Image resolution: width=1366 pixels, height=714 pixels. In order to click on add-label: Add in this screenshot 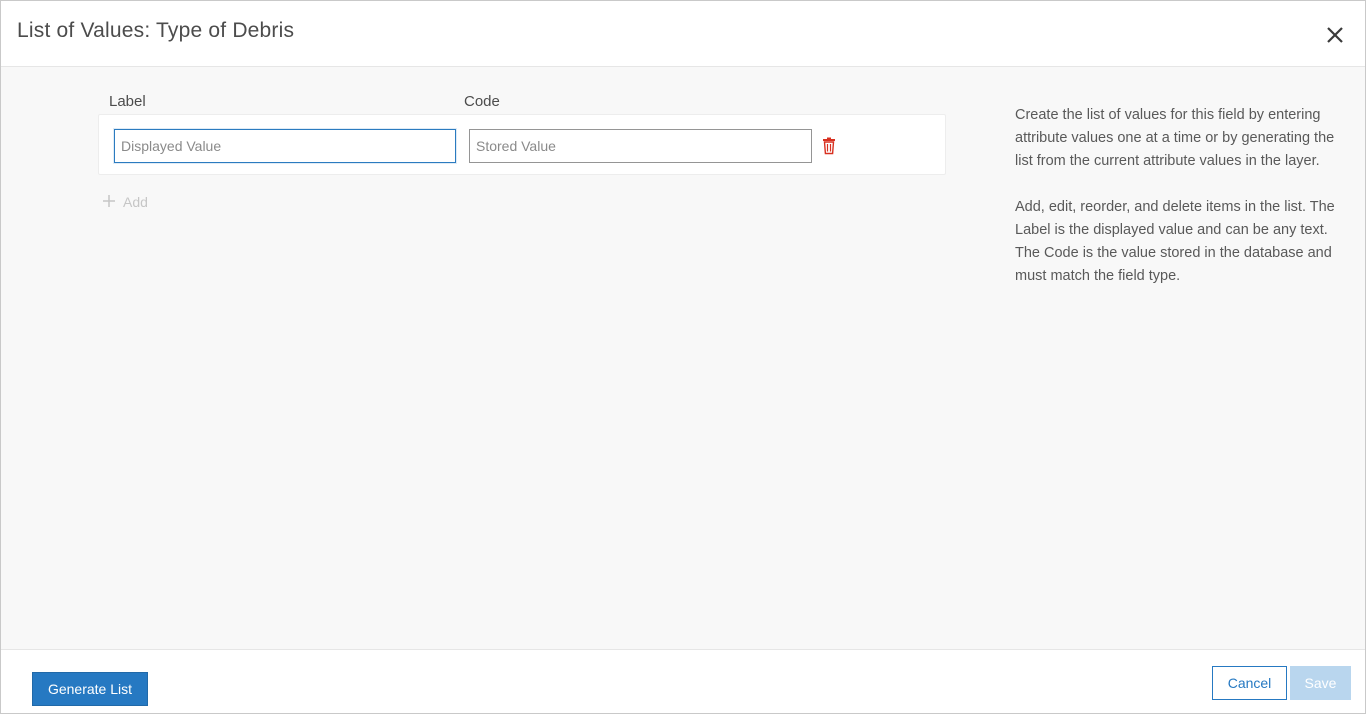, I will do `click(135, 202)`.